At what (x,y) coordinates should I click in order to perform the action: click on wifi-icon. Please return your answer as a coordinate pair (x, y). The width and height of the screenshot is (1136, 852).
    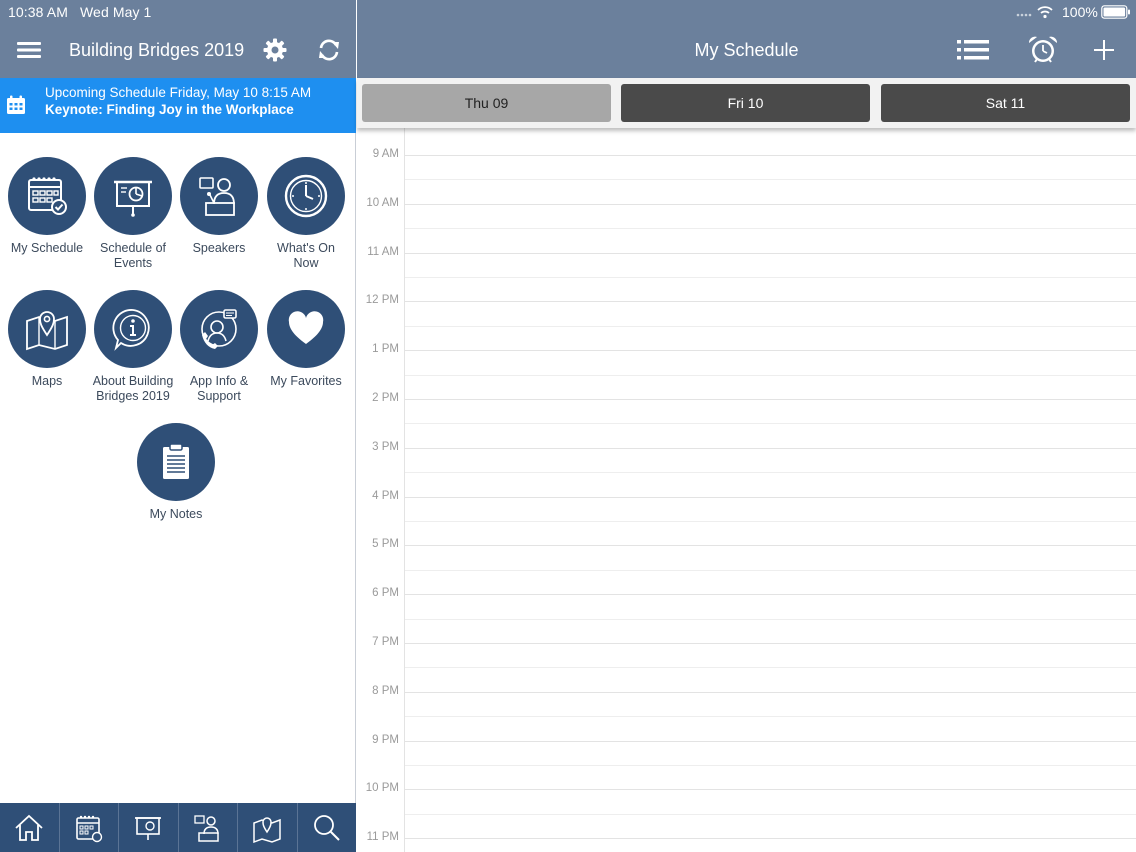
    Looking at the image, I should click on (1045, 10).